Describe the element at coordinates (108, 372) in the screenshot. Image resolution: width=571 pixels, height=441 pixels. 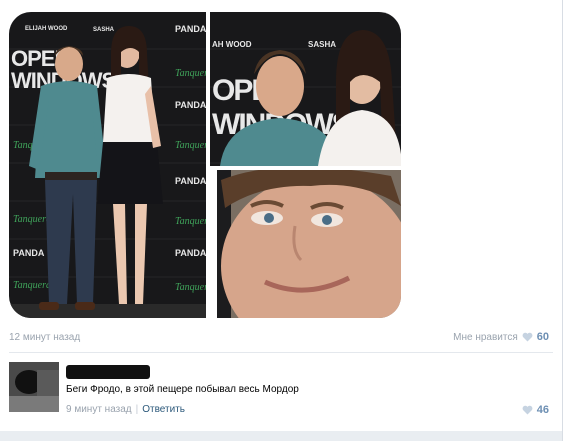
I see `comment-author-redacted` at that location.